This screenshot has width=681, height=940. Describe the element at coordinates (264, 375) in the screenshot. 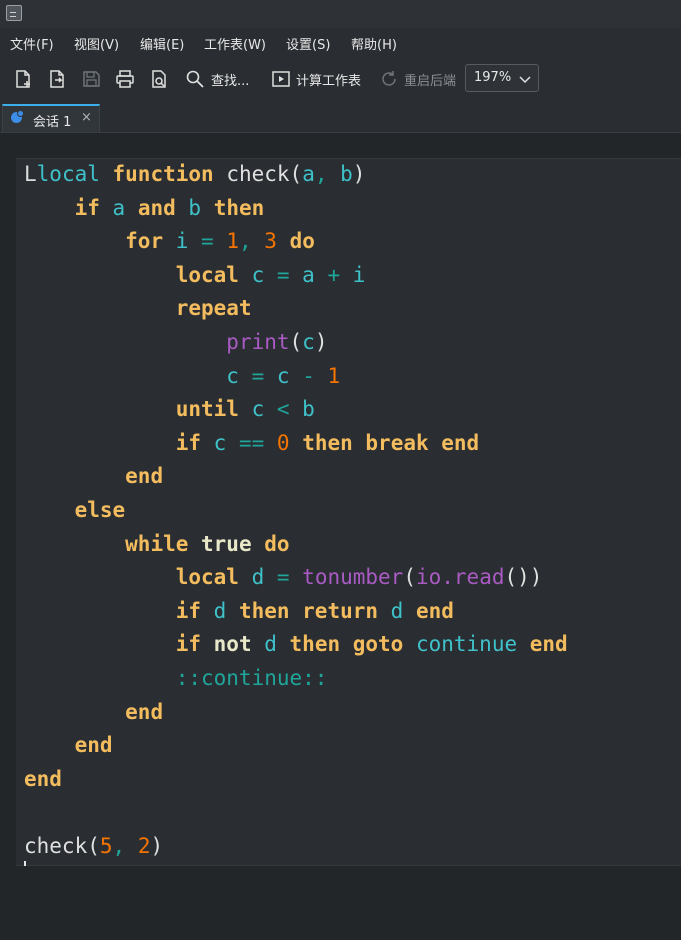

I see `code-token: =` at that location.